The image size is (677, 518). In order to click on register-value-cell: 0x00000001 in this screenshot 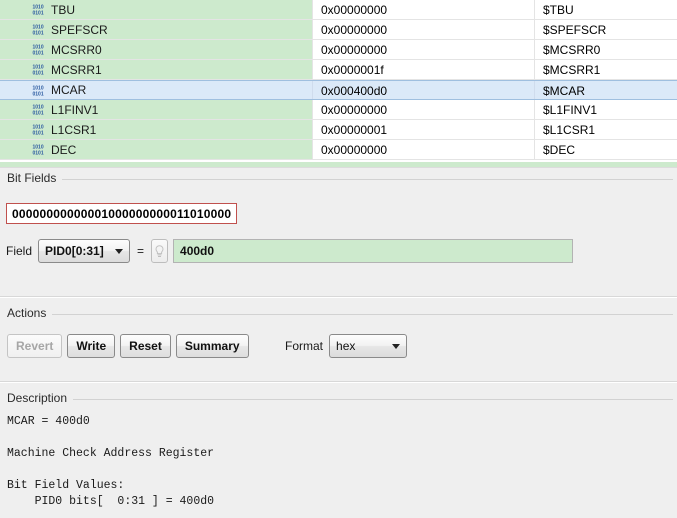, I will do `click(424, 129)`.